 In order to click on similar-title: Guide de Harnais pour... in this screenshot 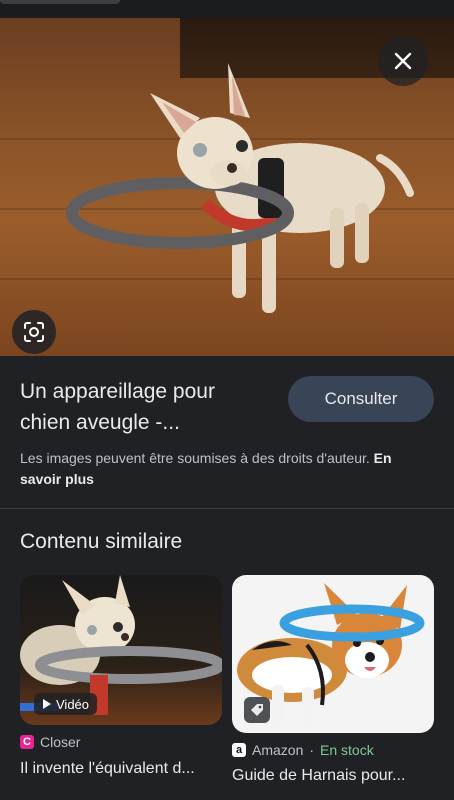, I will do `click(332, 776)`.